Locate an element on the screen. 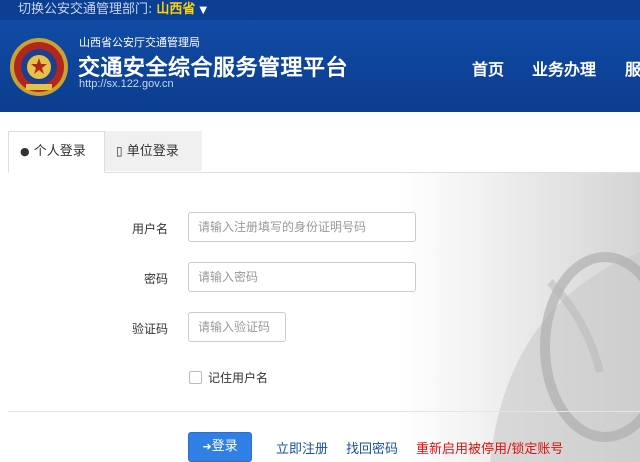 This screenshot has width=640, height=462. captcha-label: 验证码 is located at coordinates (149, 329).